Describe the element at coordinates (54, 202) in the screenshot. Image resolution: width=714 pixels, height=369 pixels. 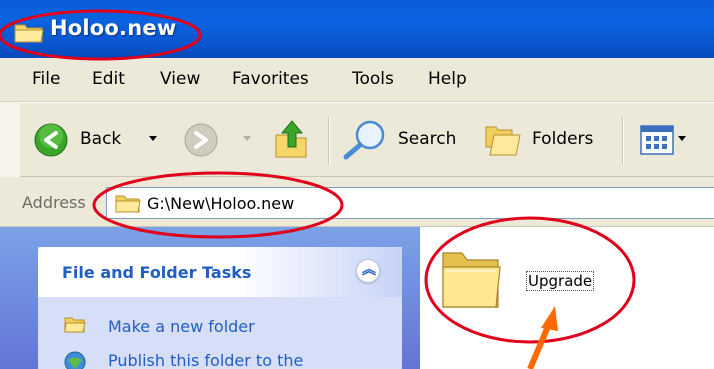
I see `address-label: Address` at that location.